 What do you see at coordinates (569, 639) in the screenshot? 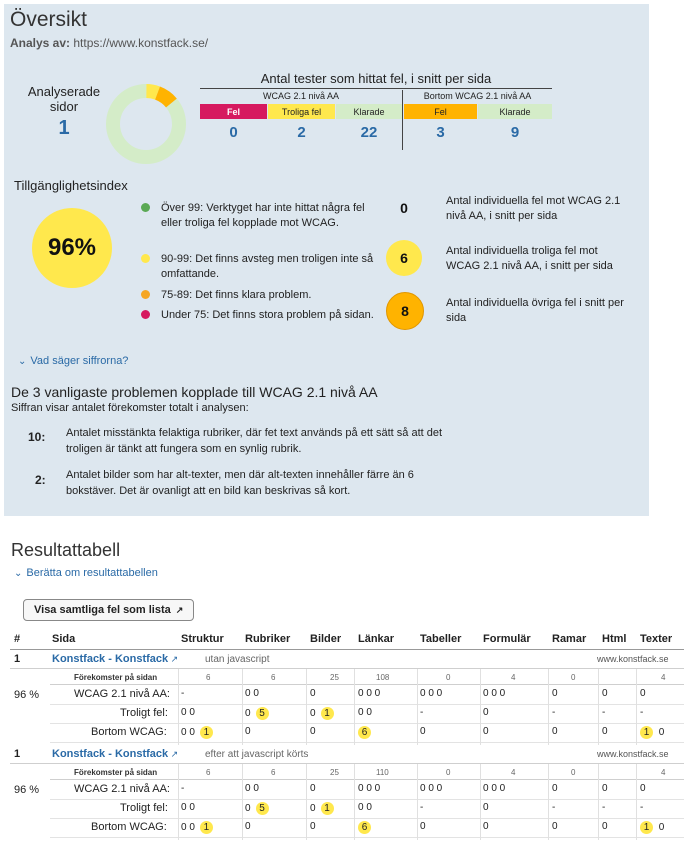
I see `table-header-cell: Ramar` at bounding box center [569, 639].